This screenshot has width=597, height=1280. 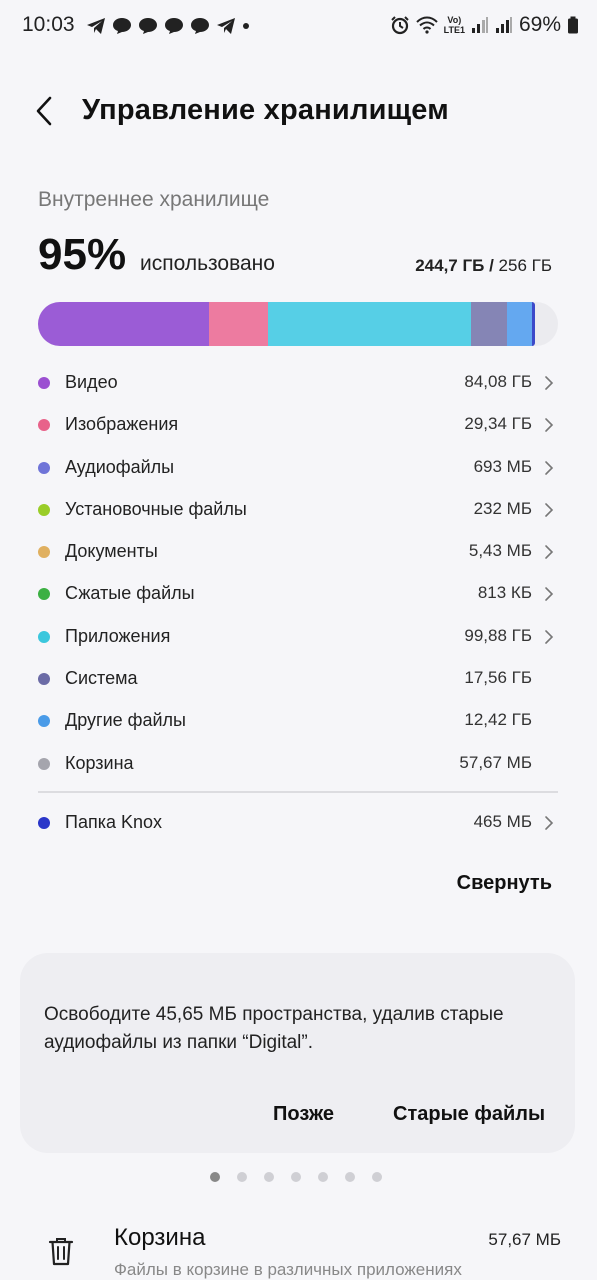 I want to click on category-size: 5,43 МБ, so click(x=500, y=551).